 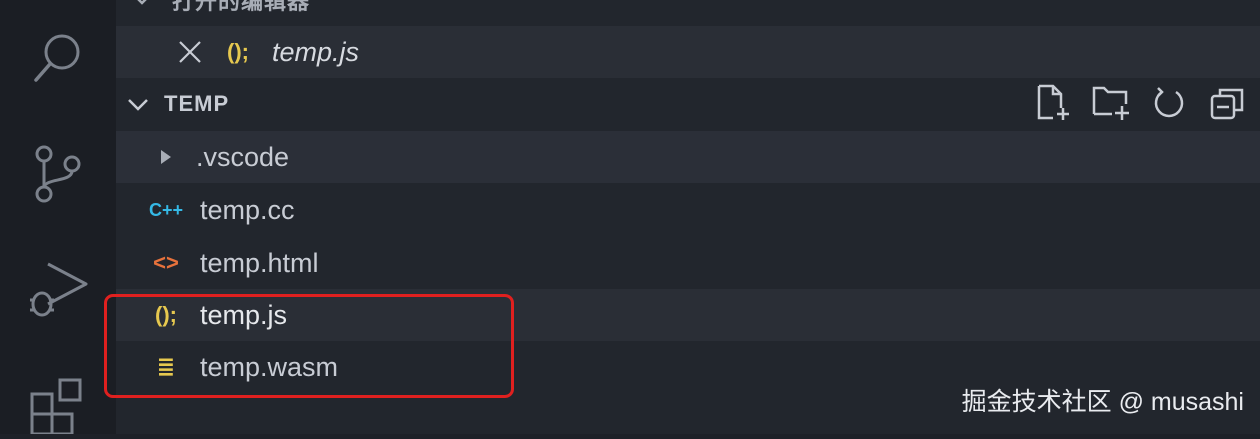 I want to click on highlight-box, so click(x=309, y=346).